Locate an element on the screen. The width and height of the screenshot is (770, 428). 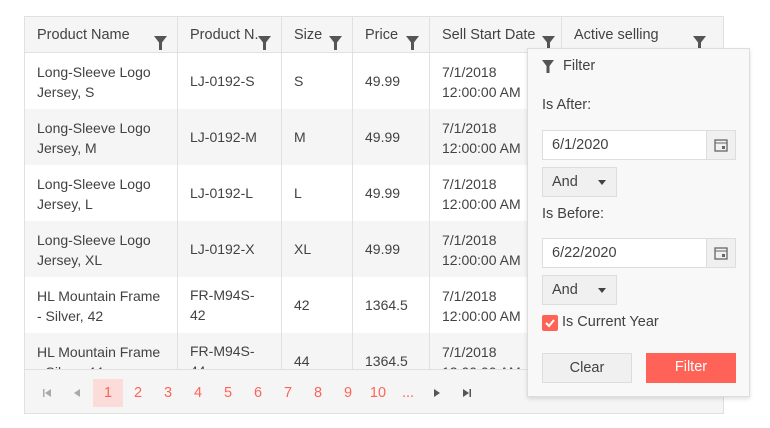
cell-size: M is located at coordinates (317, 137).